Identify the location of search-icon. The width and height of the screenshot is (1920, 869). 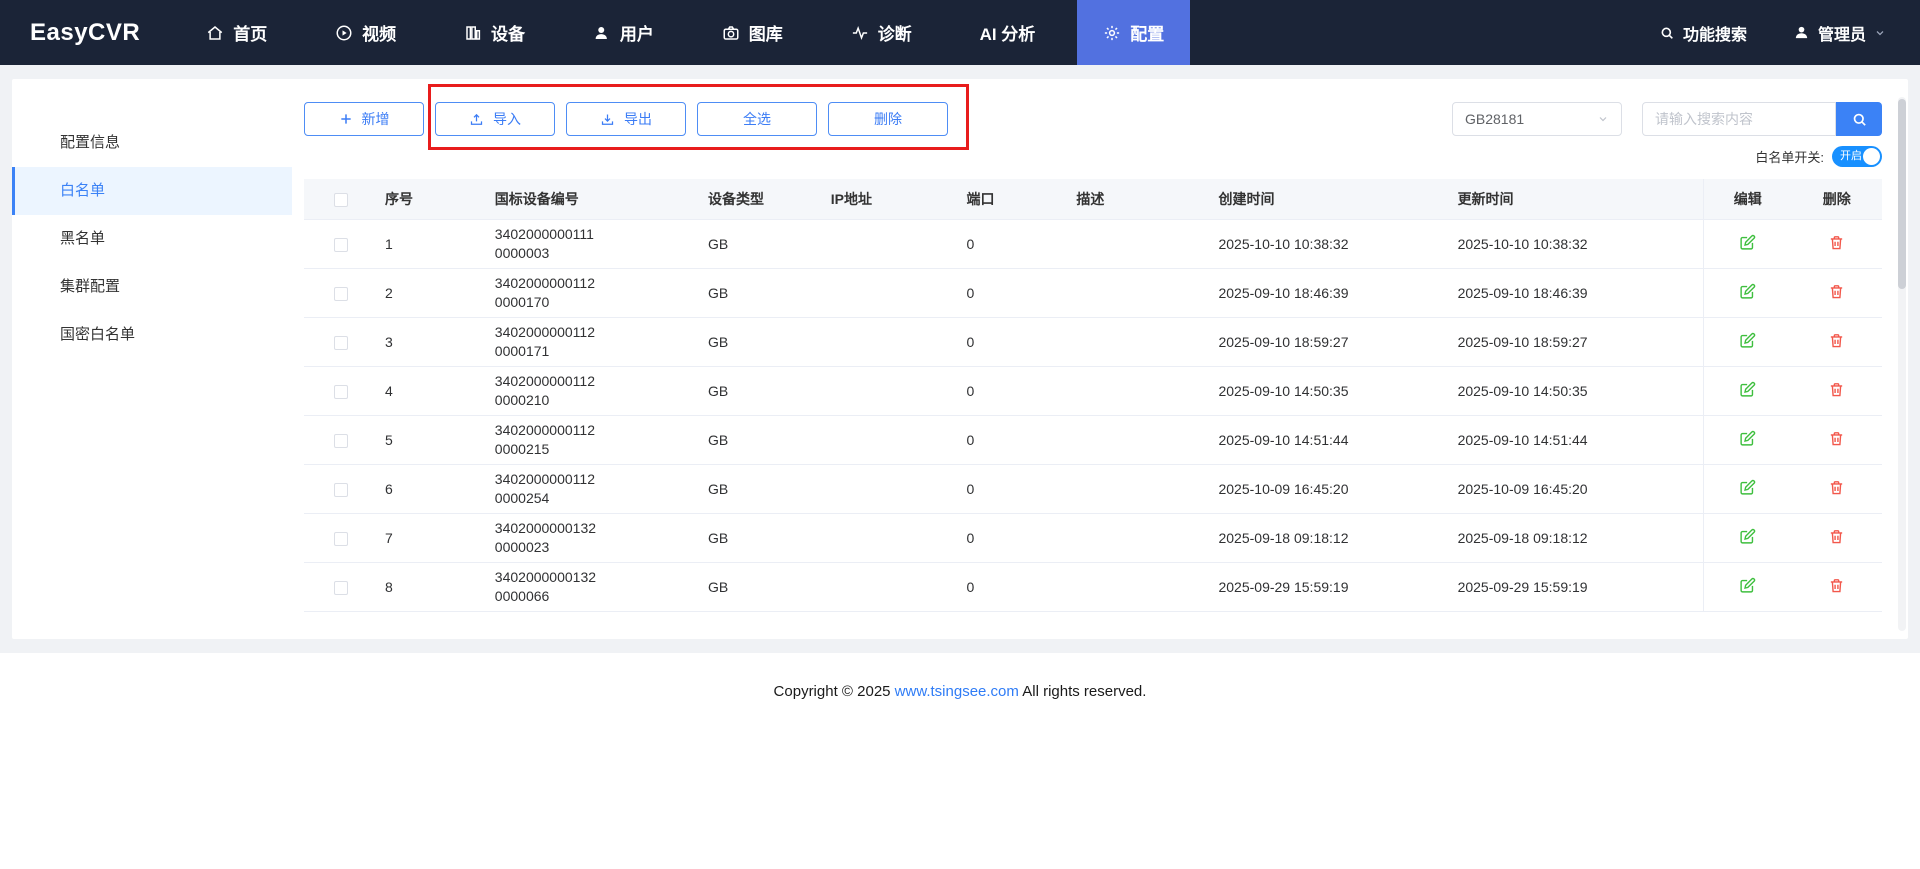
(1859, 119).